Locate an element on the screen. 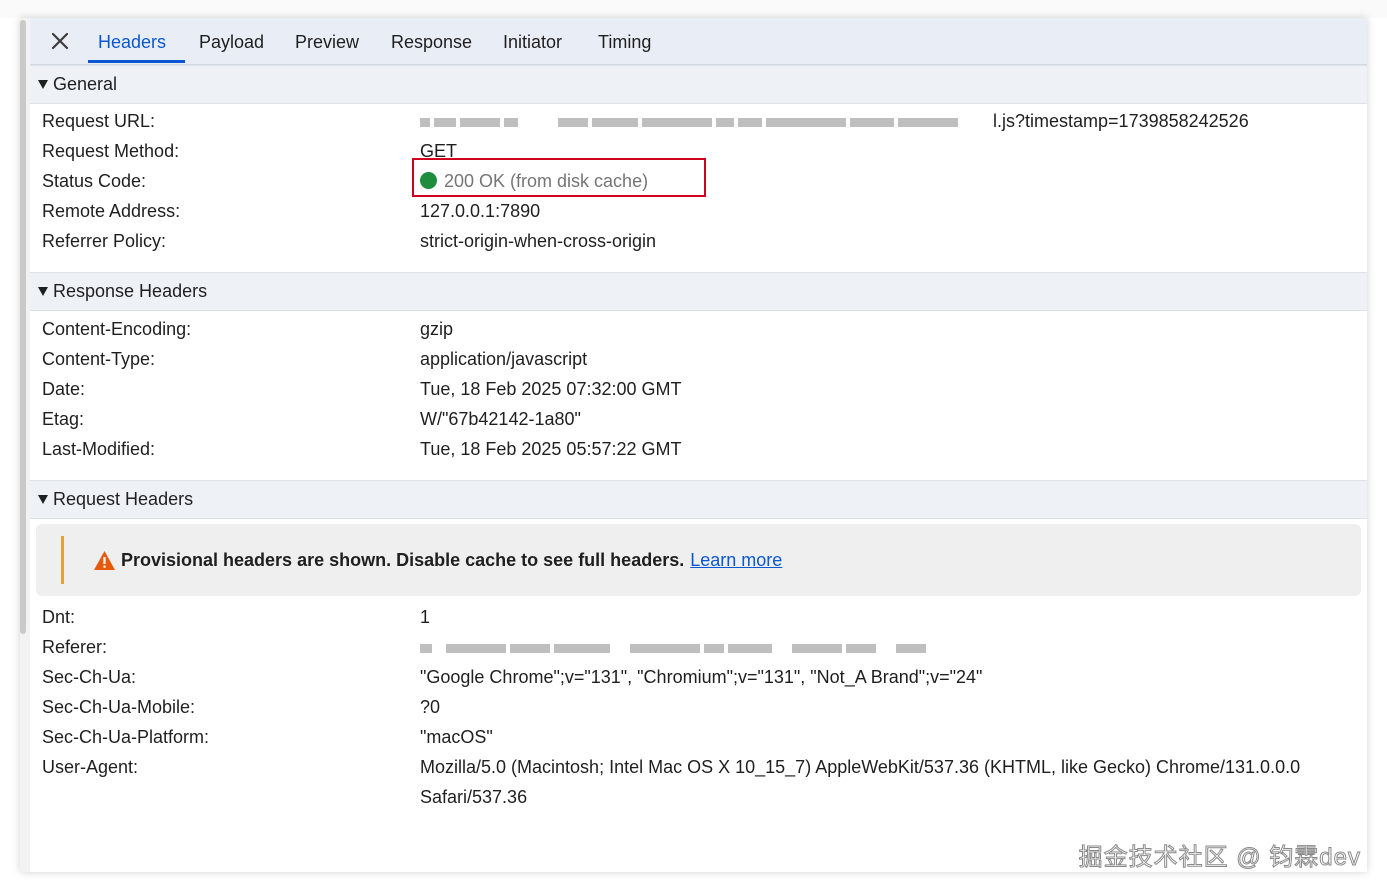 This screenshot has height=892, width=1387. learn-more-link: Learn more is located at coordinates (736, 560).